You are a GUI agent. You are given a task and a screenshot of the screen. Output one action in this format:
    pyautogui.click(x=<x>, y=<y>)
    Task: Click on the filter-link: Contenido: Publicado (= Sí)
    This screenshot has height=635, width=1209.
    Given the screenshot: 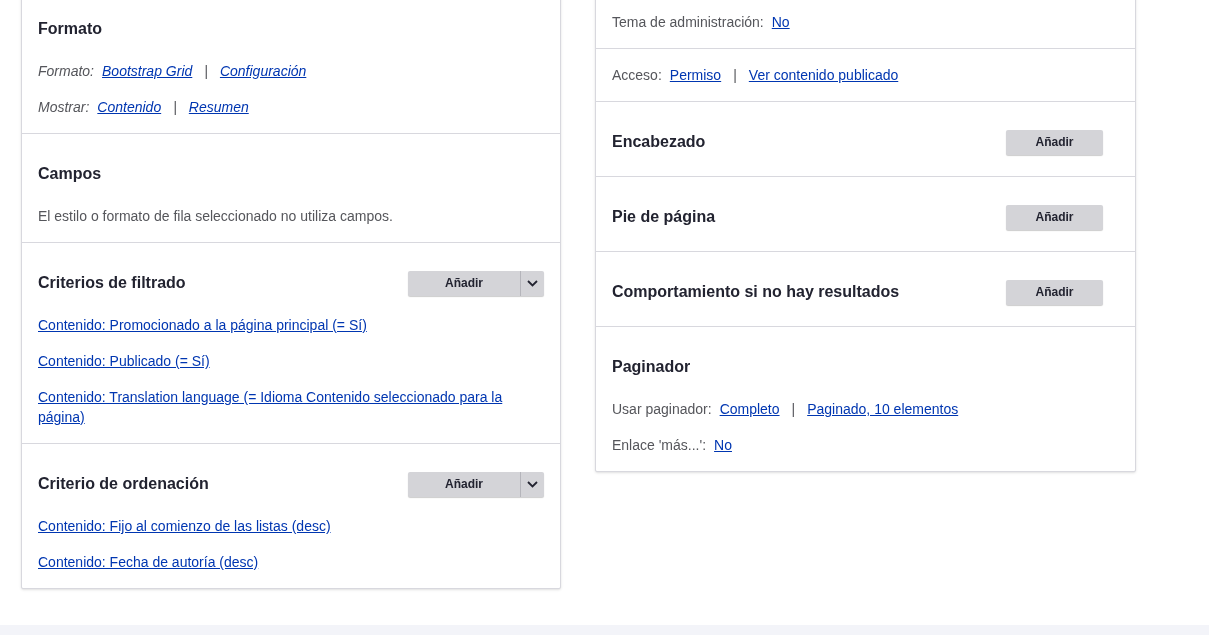 What is the action you would take?
    pyautogui.click(x=276, y=361)
    